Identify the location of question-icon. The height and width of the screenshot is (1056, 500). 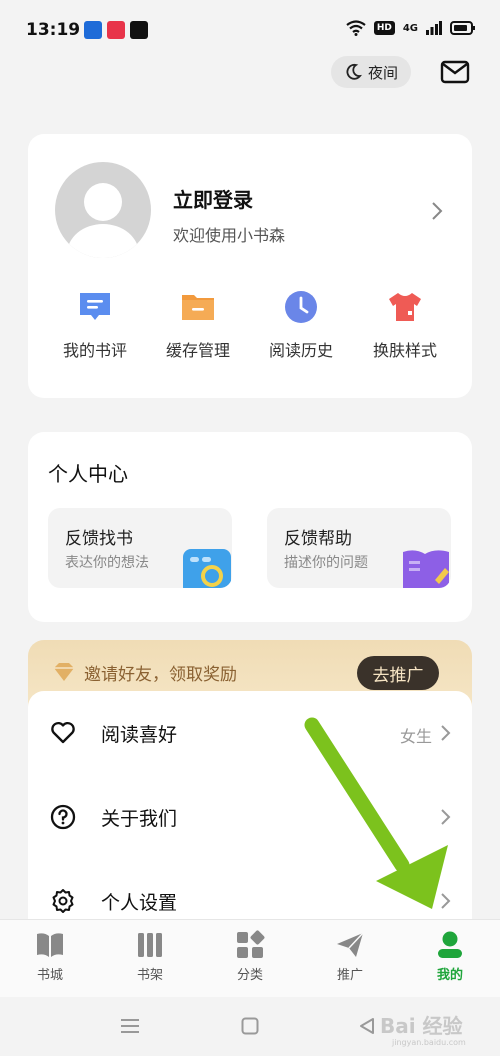
(63, 817).